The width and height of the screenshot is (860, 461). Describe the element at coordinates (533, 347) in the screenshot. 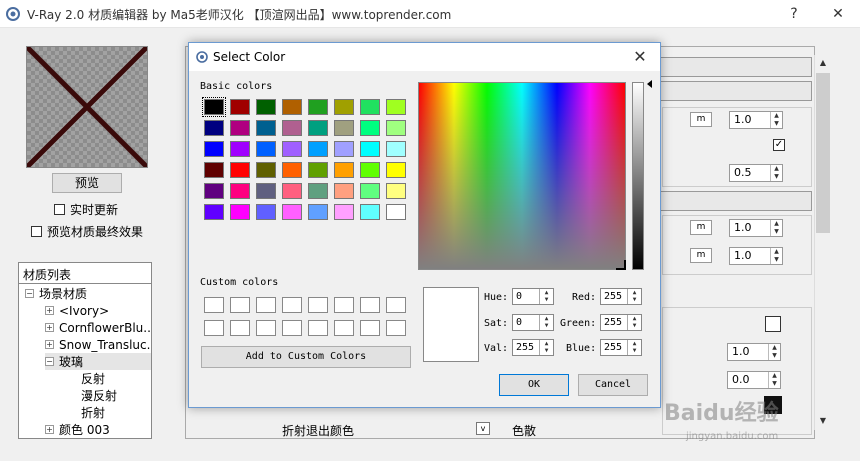

I see `val-field: 255 ▲ ▼` at that location.